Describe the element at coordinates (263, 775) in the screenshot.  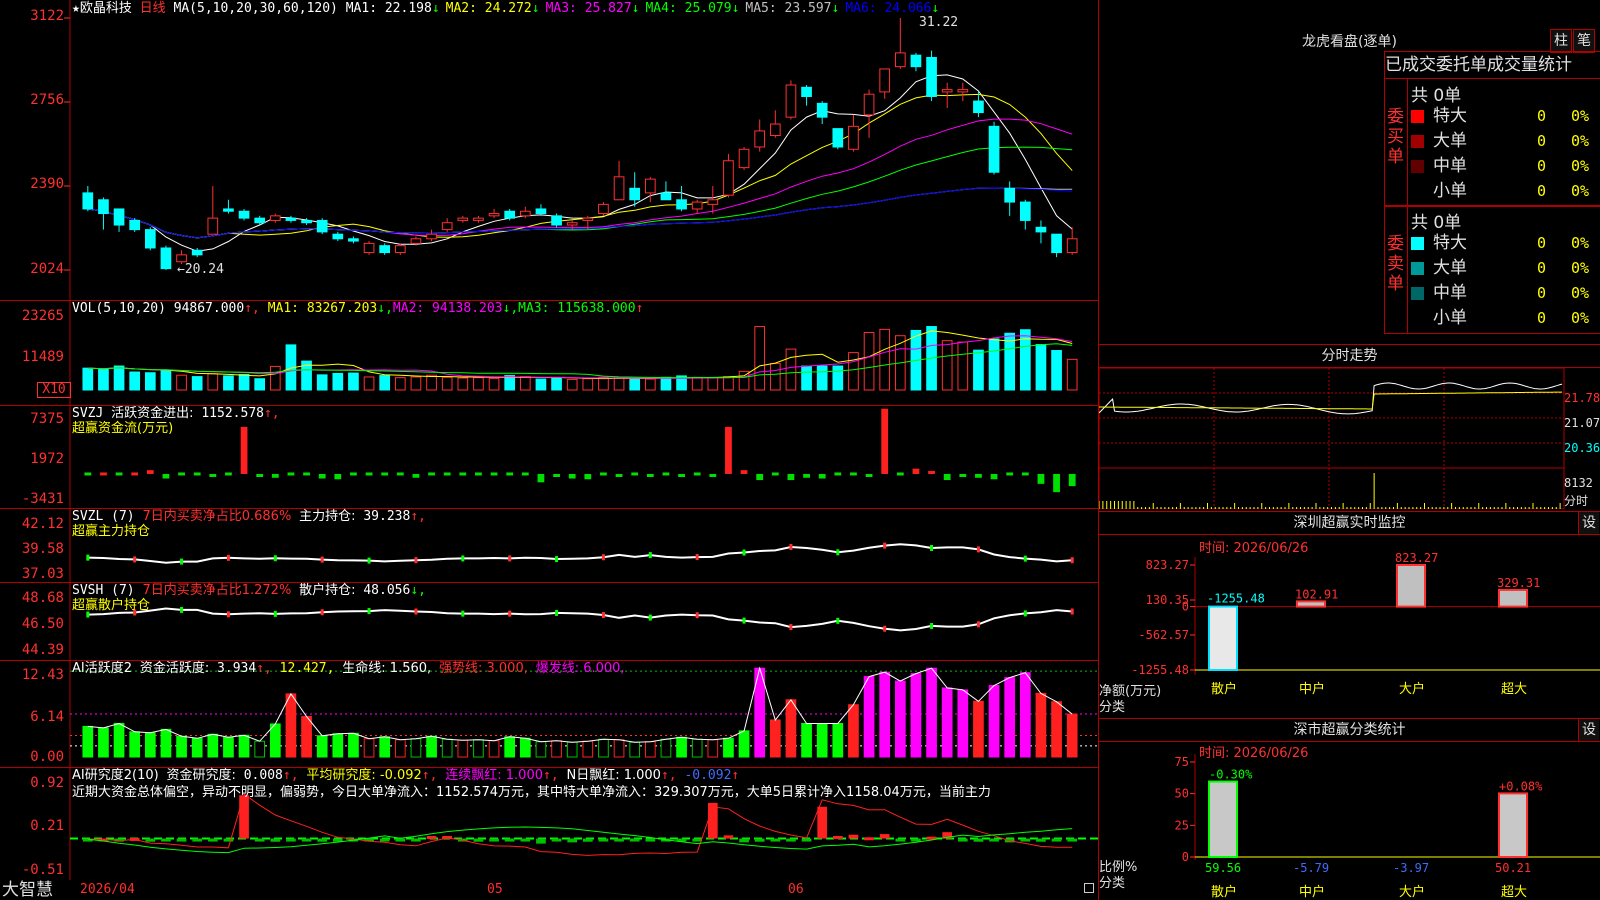
I see `ai2-value: 0.008` at that location.